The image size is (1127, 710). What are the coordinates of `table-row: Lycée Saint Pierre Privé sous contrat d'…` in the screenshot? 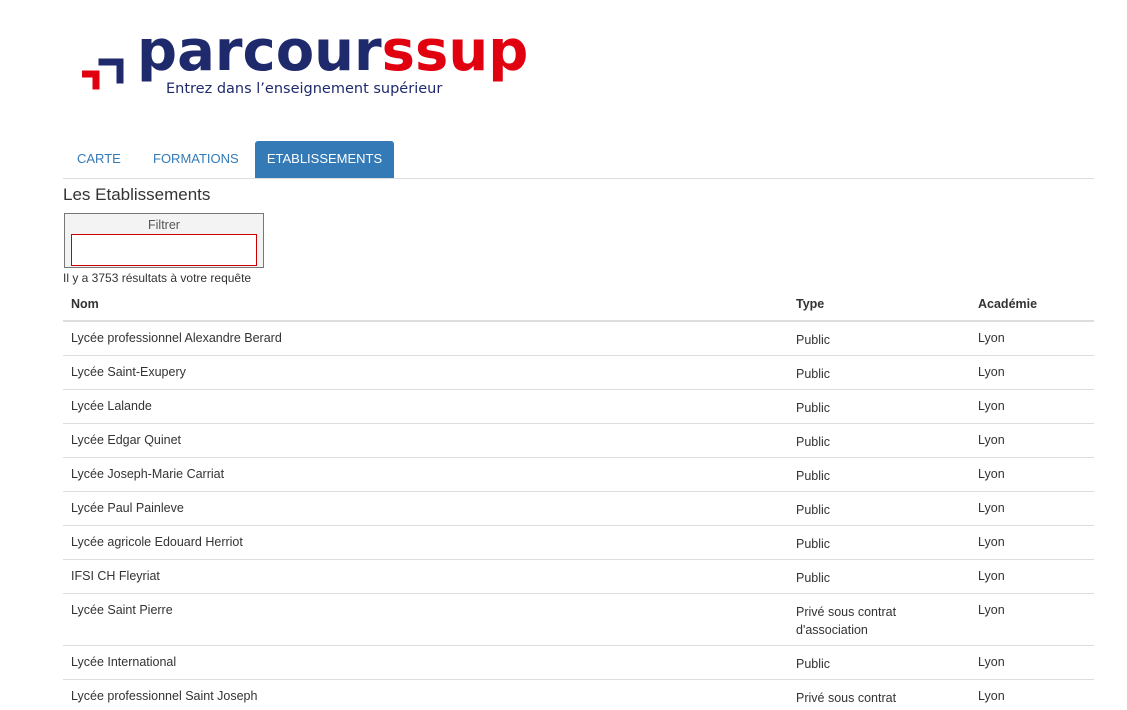 It's located at (578, 620).